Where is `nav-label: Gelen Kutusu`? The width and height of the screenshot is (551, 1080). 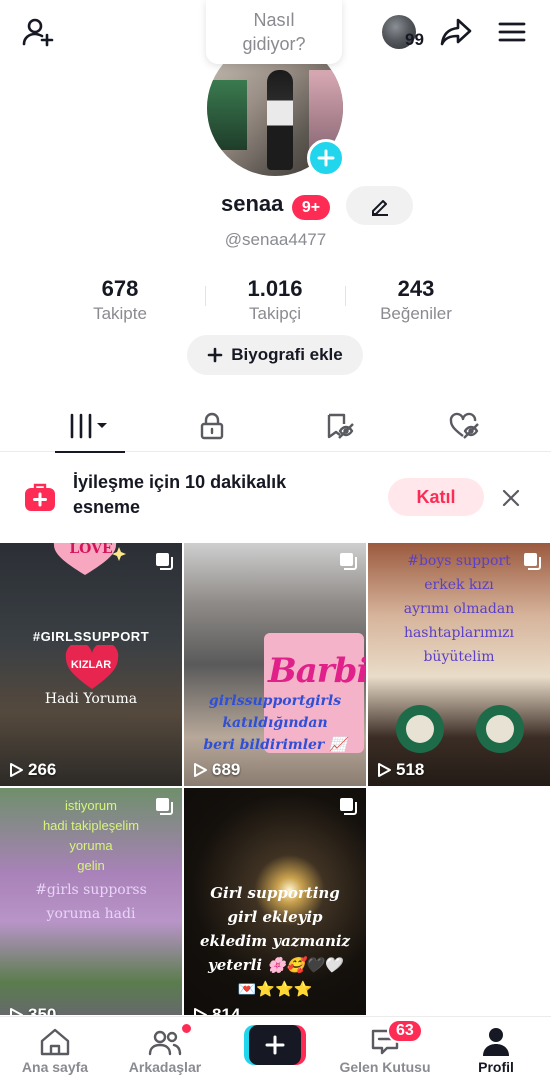 nav-label: Gelen Kutusu is located at coordinates (385, 1067).